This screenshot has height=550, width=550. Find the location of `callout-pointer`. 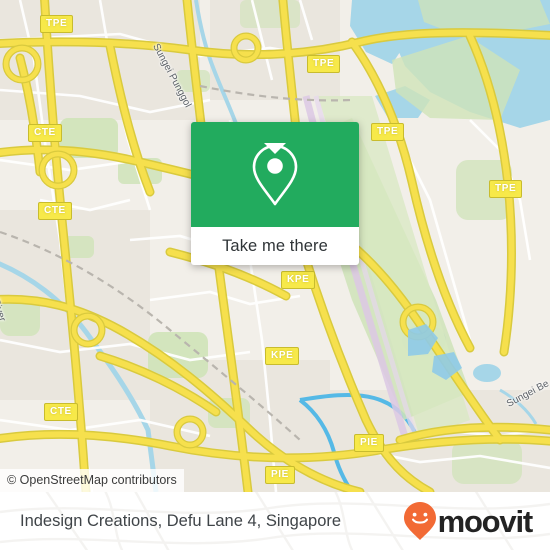

callout-pointer is located at coordinates (275, 148).